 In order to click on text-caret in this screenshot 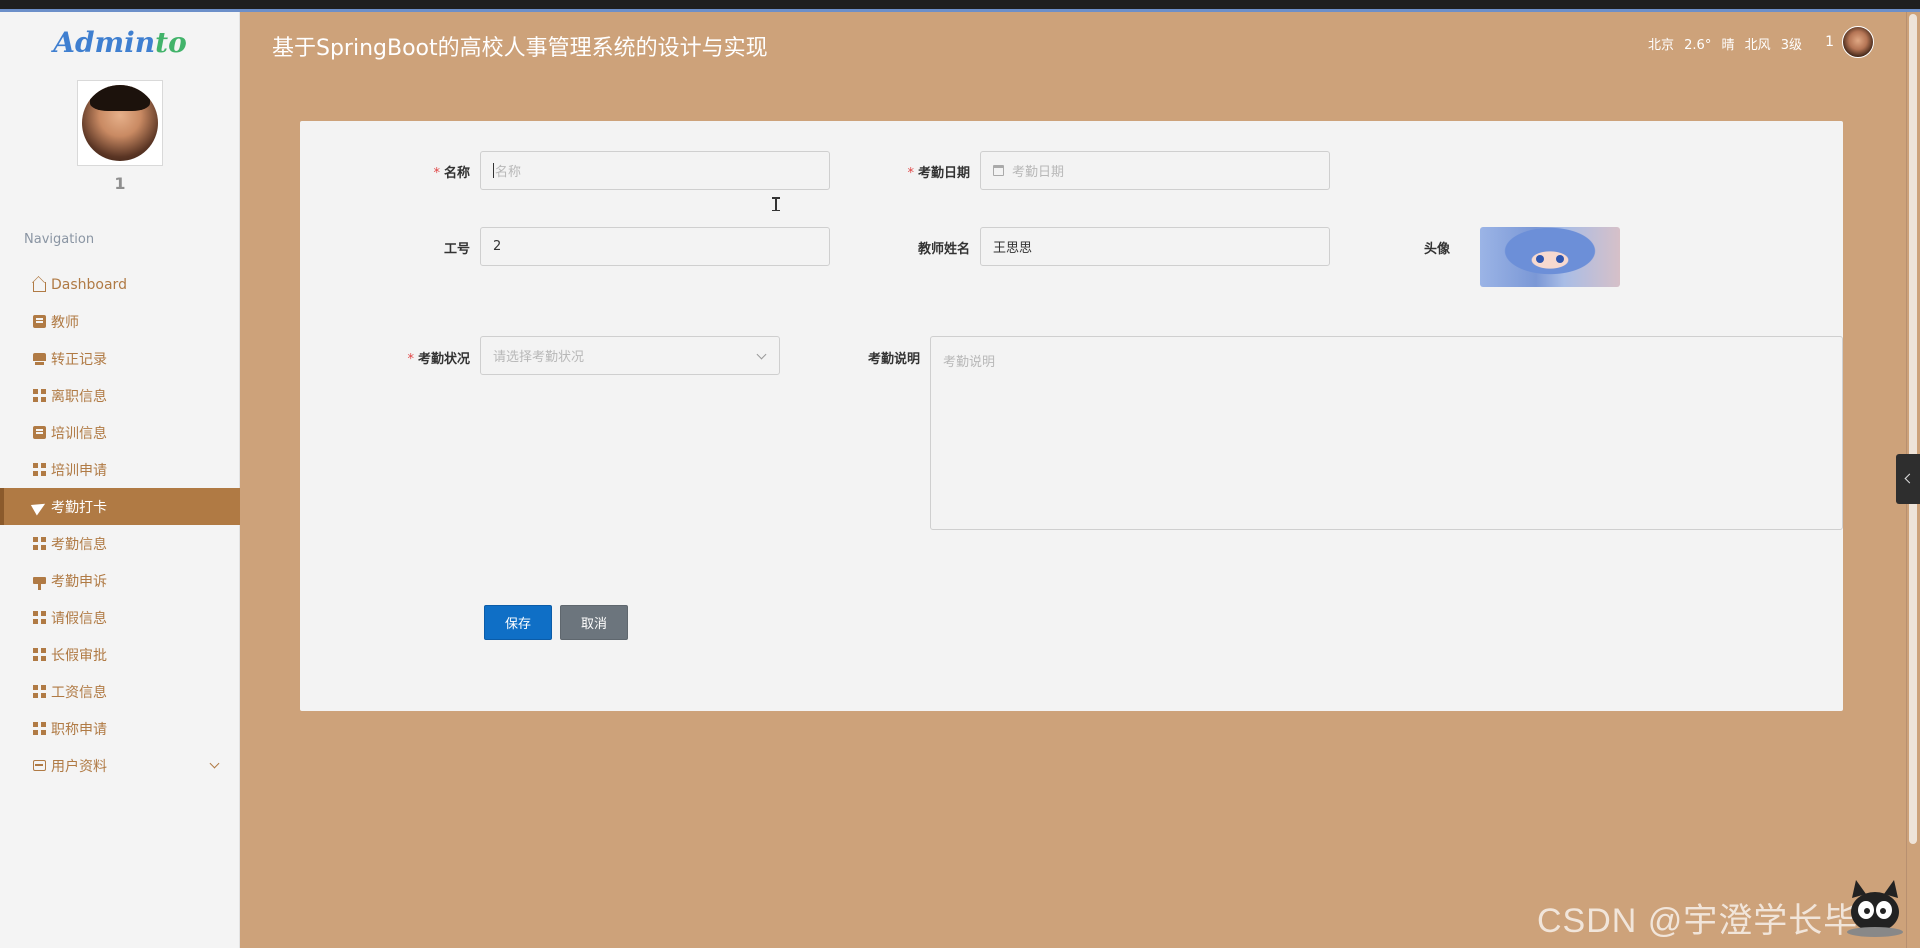, I will do `click(493, 170)`.